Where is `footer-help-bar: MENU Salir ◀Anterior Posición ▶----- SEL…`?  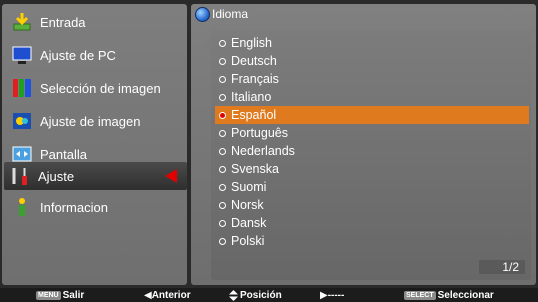 footer-help-bar: MENU Salir ◀Anterior Posición ▶----- SEL… is located at coordinates (269, 295).